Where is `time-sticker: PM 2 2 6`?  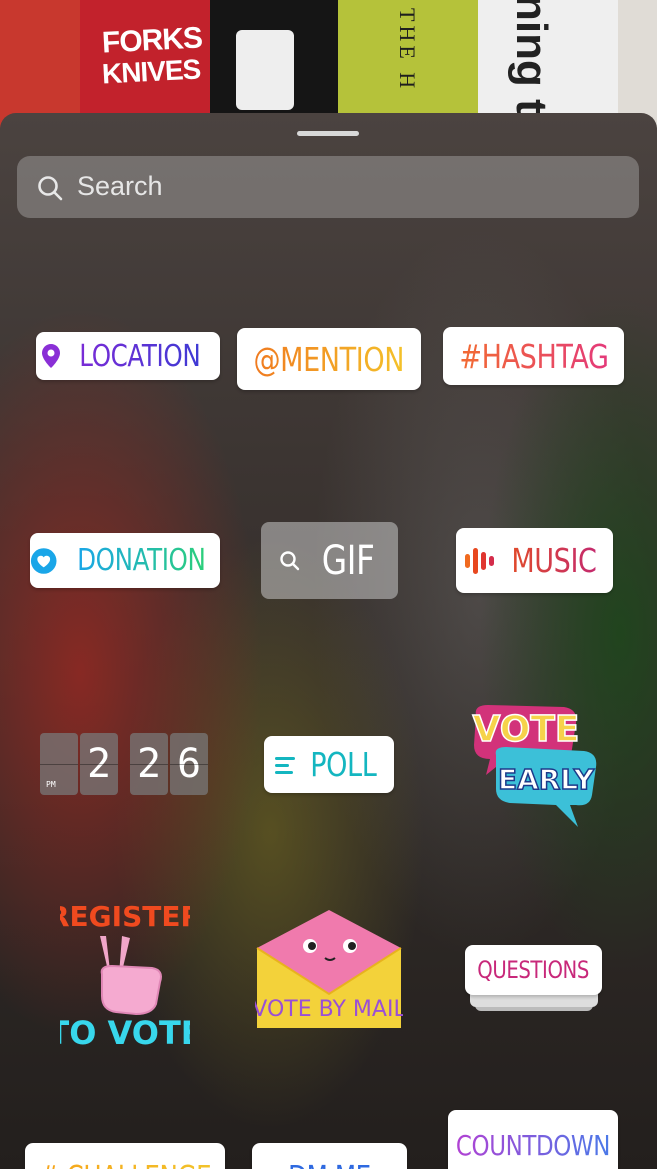
time-sticker: PM 2 2 6 is located at coordinates (125, 765).